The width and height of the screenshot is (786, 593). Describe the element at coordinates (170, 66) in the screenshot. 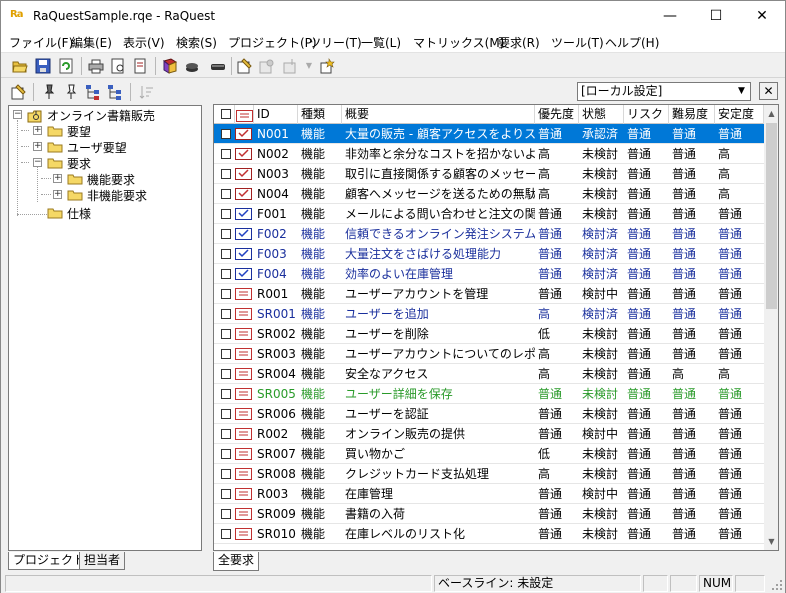

I see `book-icon` at that location.